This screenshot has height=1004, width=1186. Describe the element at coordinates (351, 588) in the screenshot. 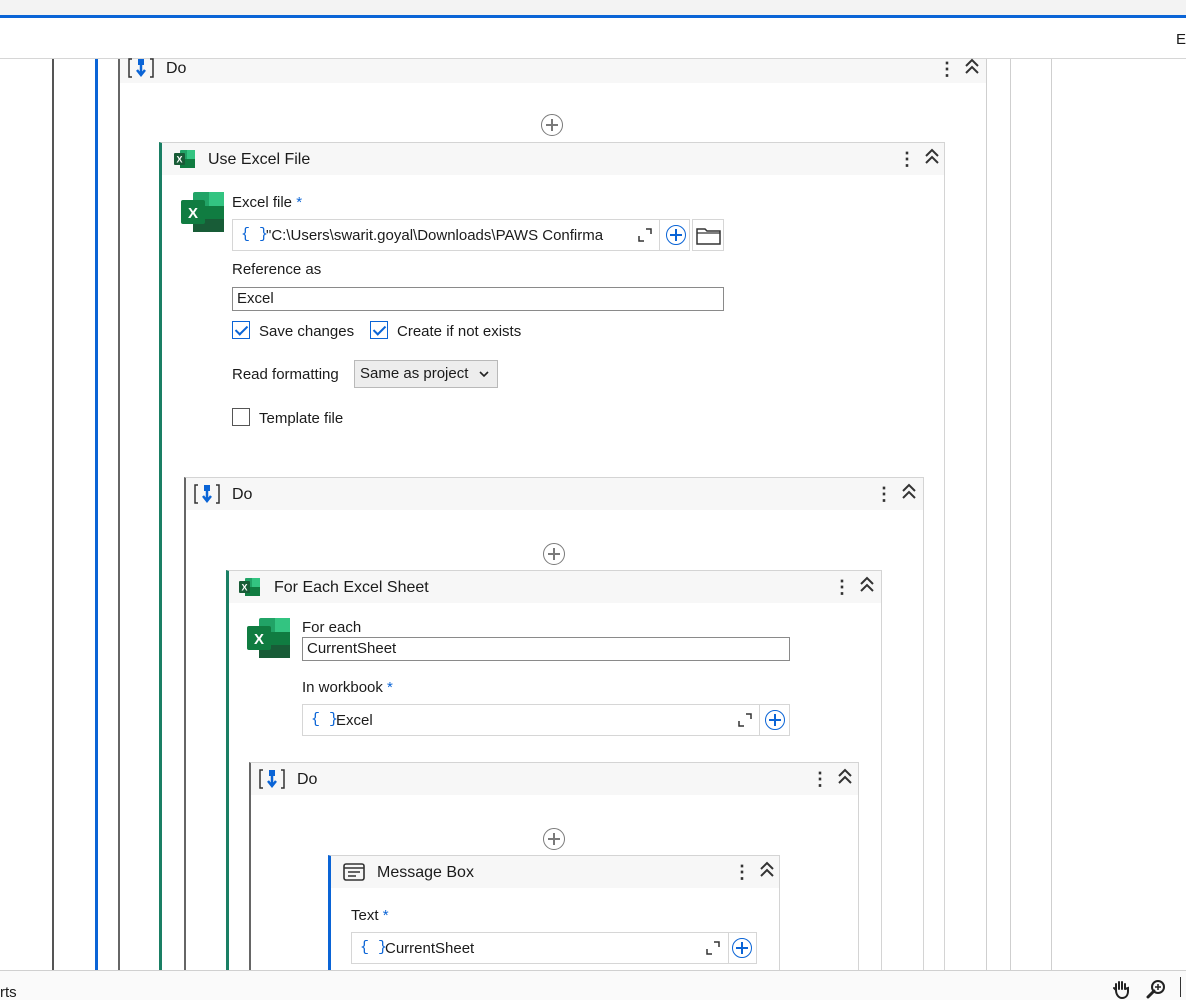

I see `for-each-excel-sheet-title: For Each Excel Sheet` at that location.